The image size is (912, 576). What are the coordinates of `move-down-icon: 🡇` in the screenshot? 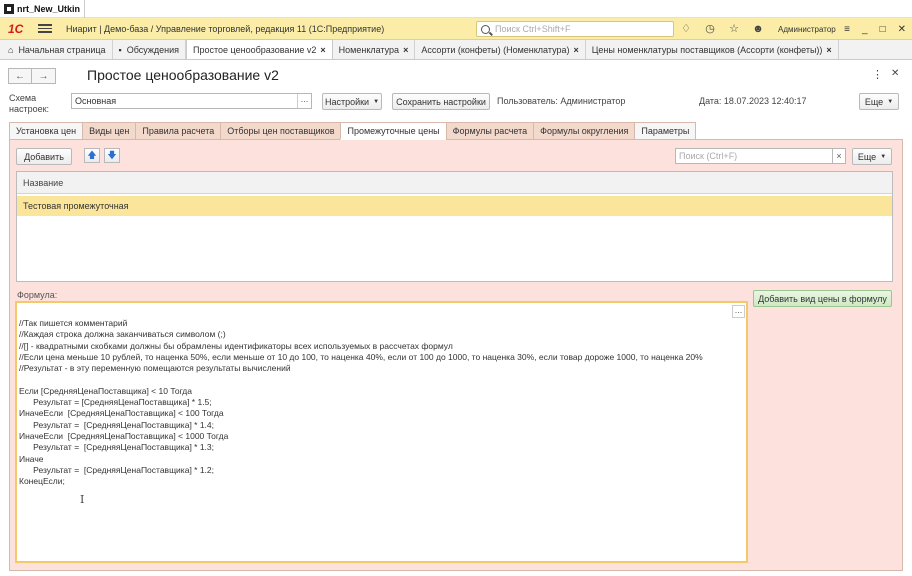 It's located at (112, 155).